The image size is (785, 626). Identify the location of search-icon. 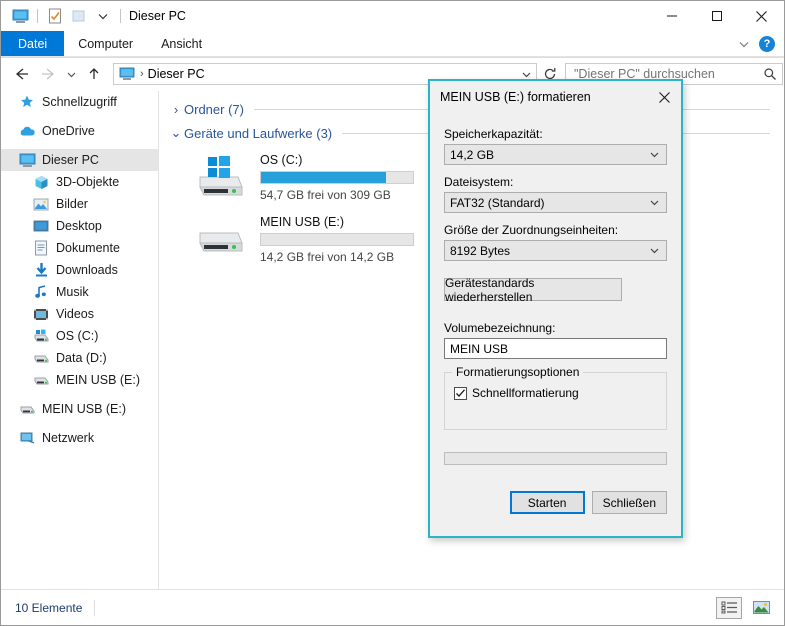
(770, 76).